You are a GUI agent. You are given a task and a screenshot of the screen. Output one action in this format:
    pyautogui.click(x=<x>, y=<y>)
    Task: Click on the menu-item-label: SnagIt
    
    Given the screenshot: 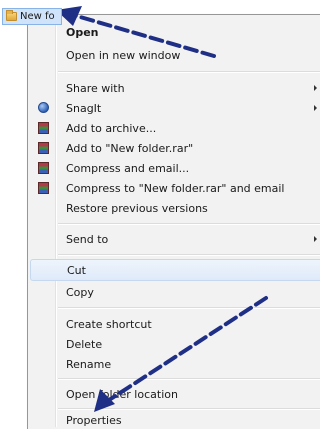 What is the action you would take?
    pyautogui.click(x=84, y=108)
    